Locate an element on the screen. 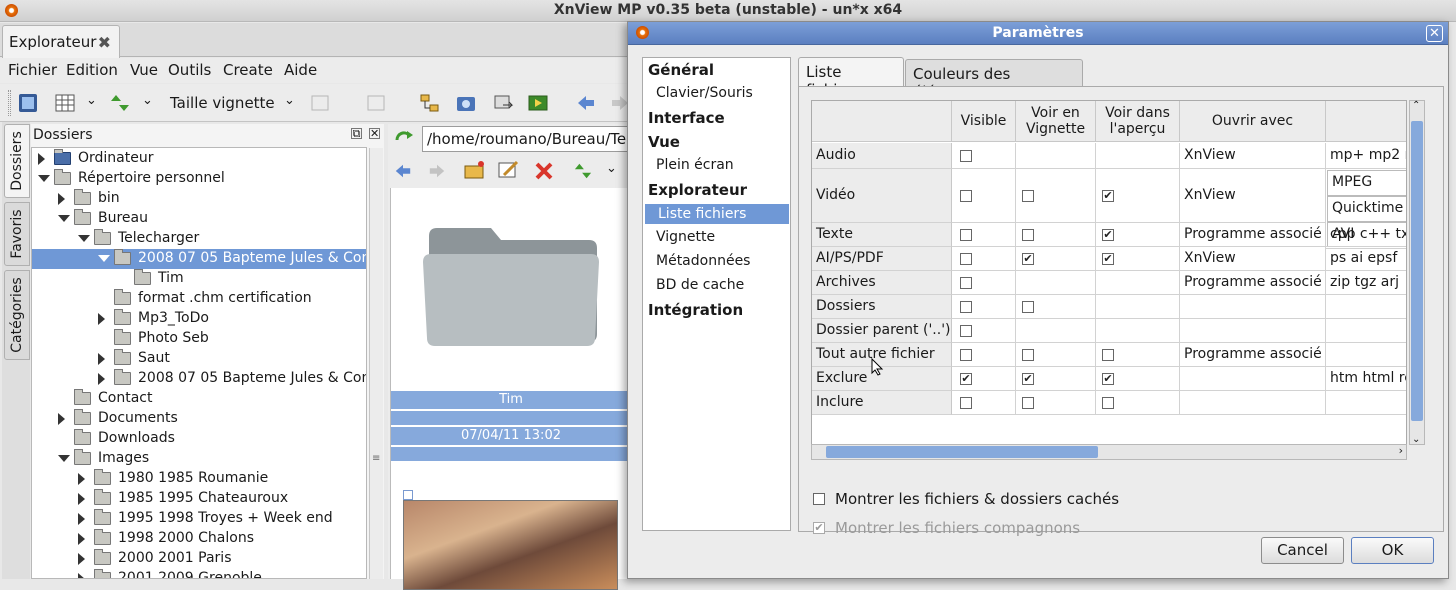 The image size is (1456, 590). extensions-cell: cpp c++ txt is located at coordinates (1366, 235).